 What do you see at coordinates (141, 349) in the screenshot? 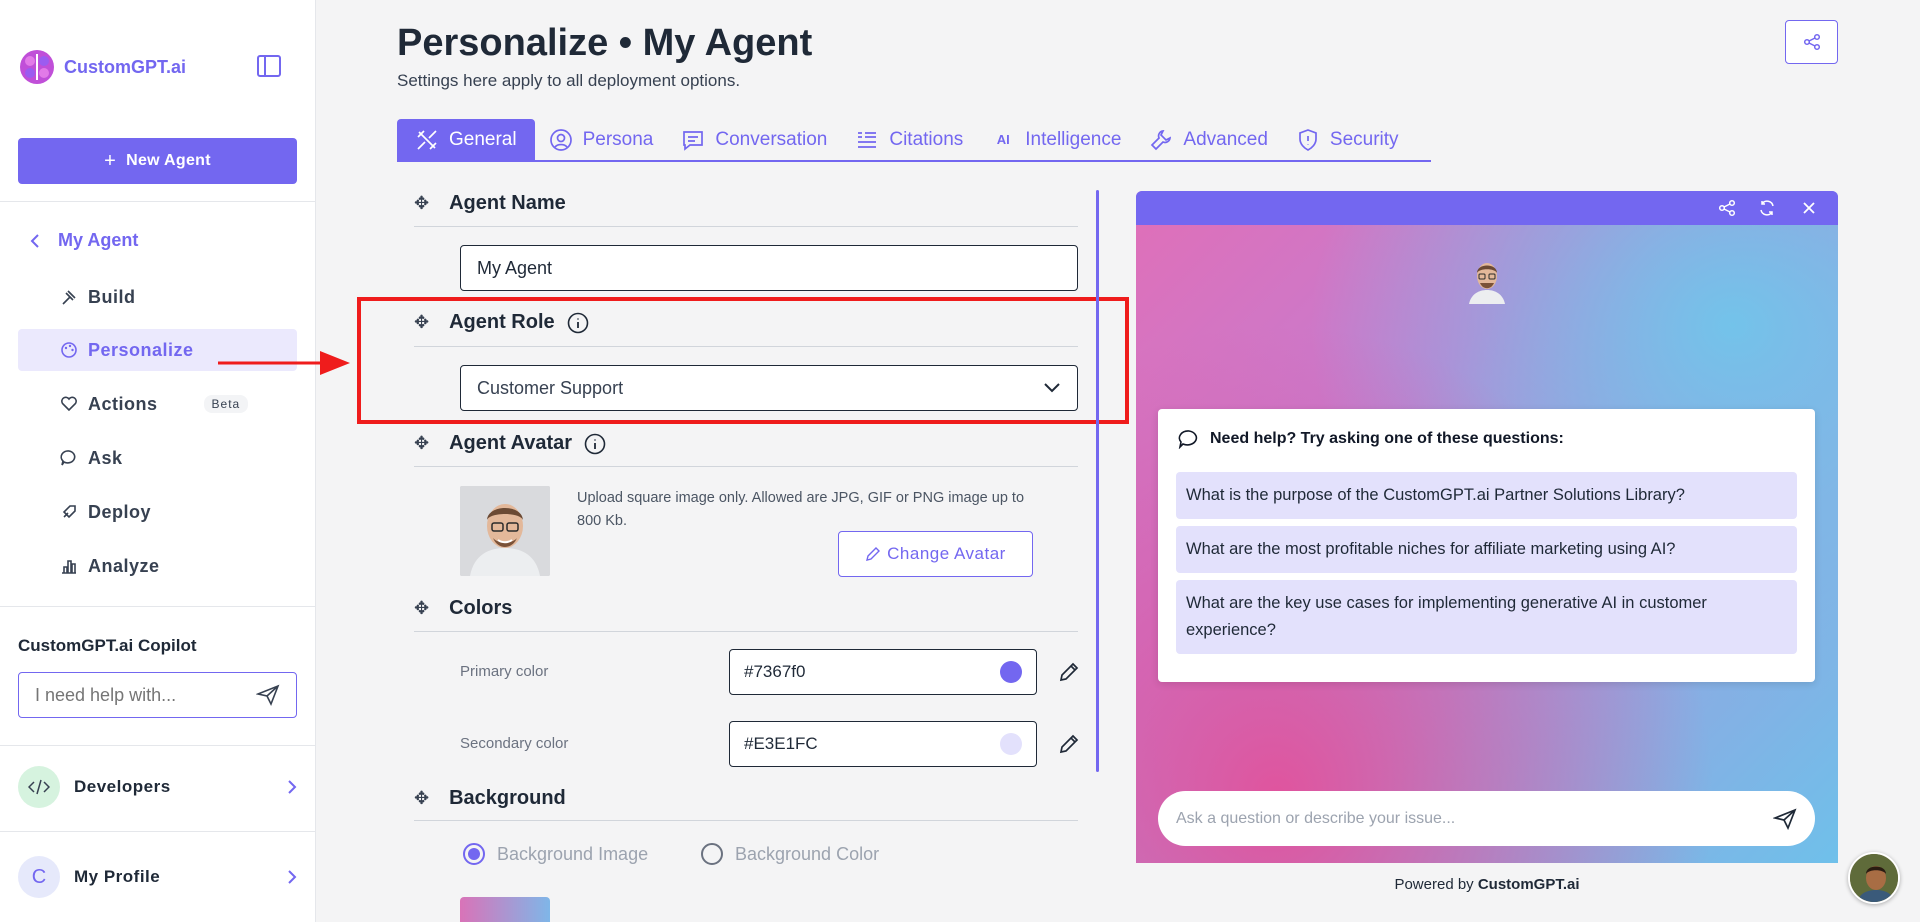
I see `sidebar-item-label: Personalize` at bounding box center [141, 349].